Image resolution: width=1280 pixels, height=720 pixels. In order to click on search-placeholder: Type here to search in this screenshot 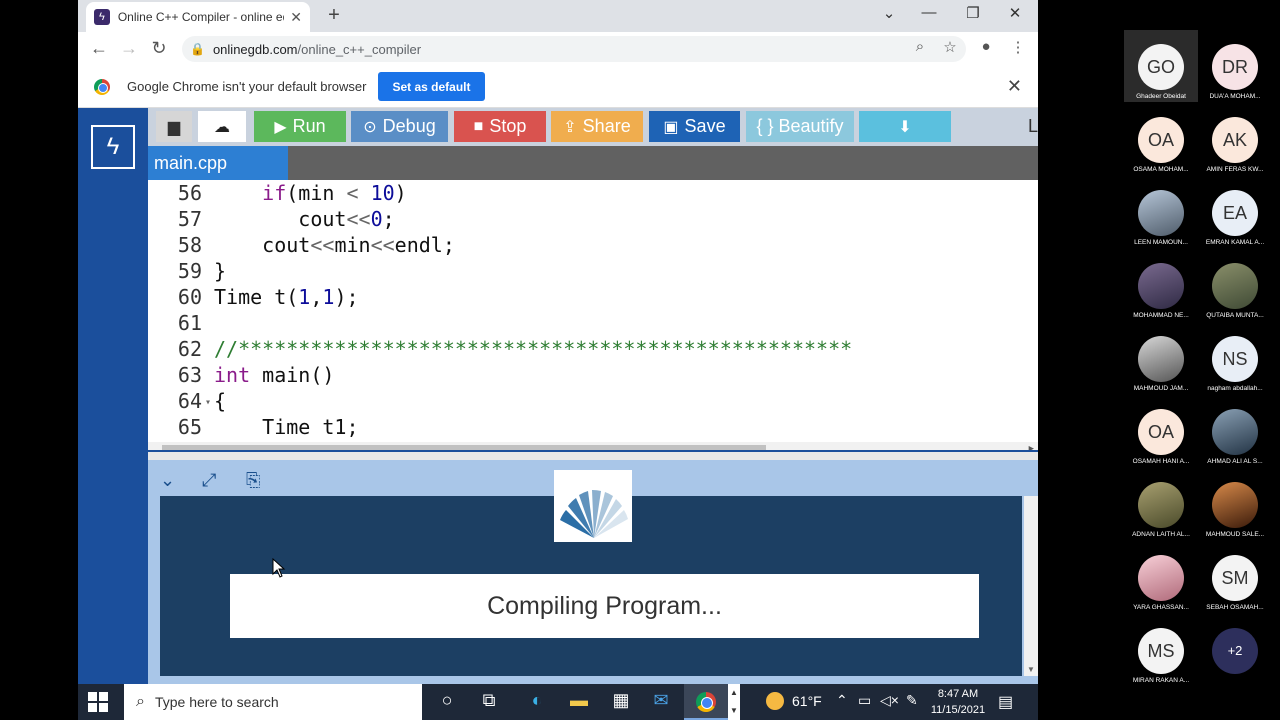, I will do `click(216, 702)`.